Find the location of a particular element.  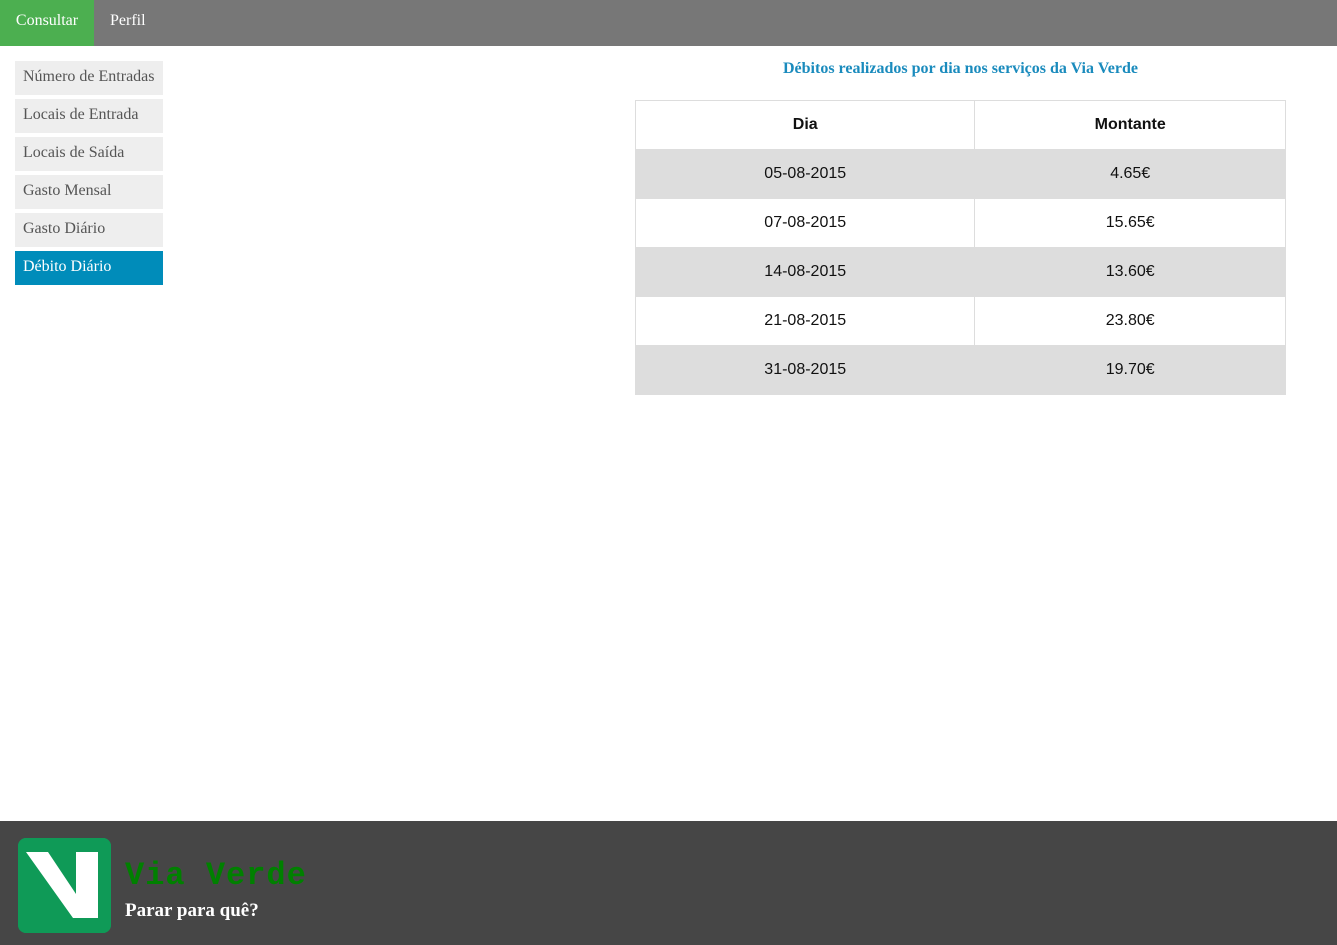

sidebar-item-debito-diario: Débito Diário is located at coordinates (89, 268).